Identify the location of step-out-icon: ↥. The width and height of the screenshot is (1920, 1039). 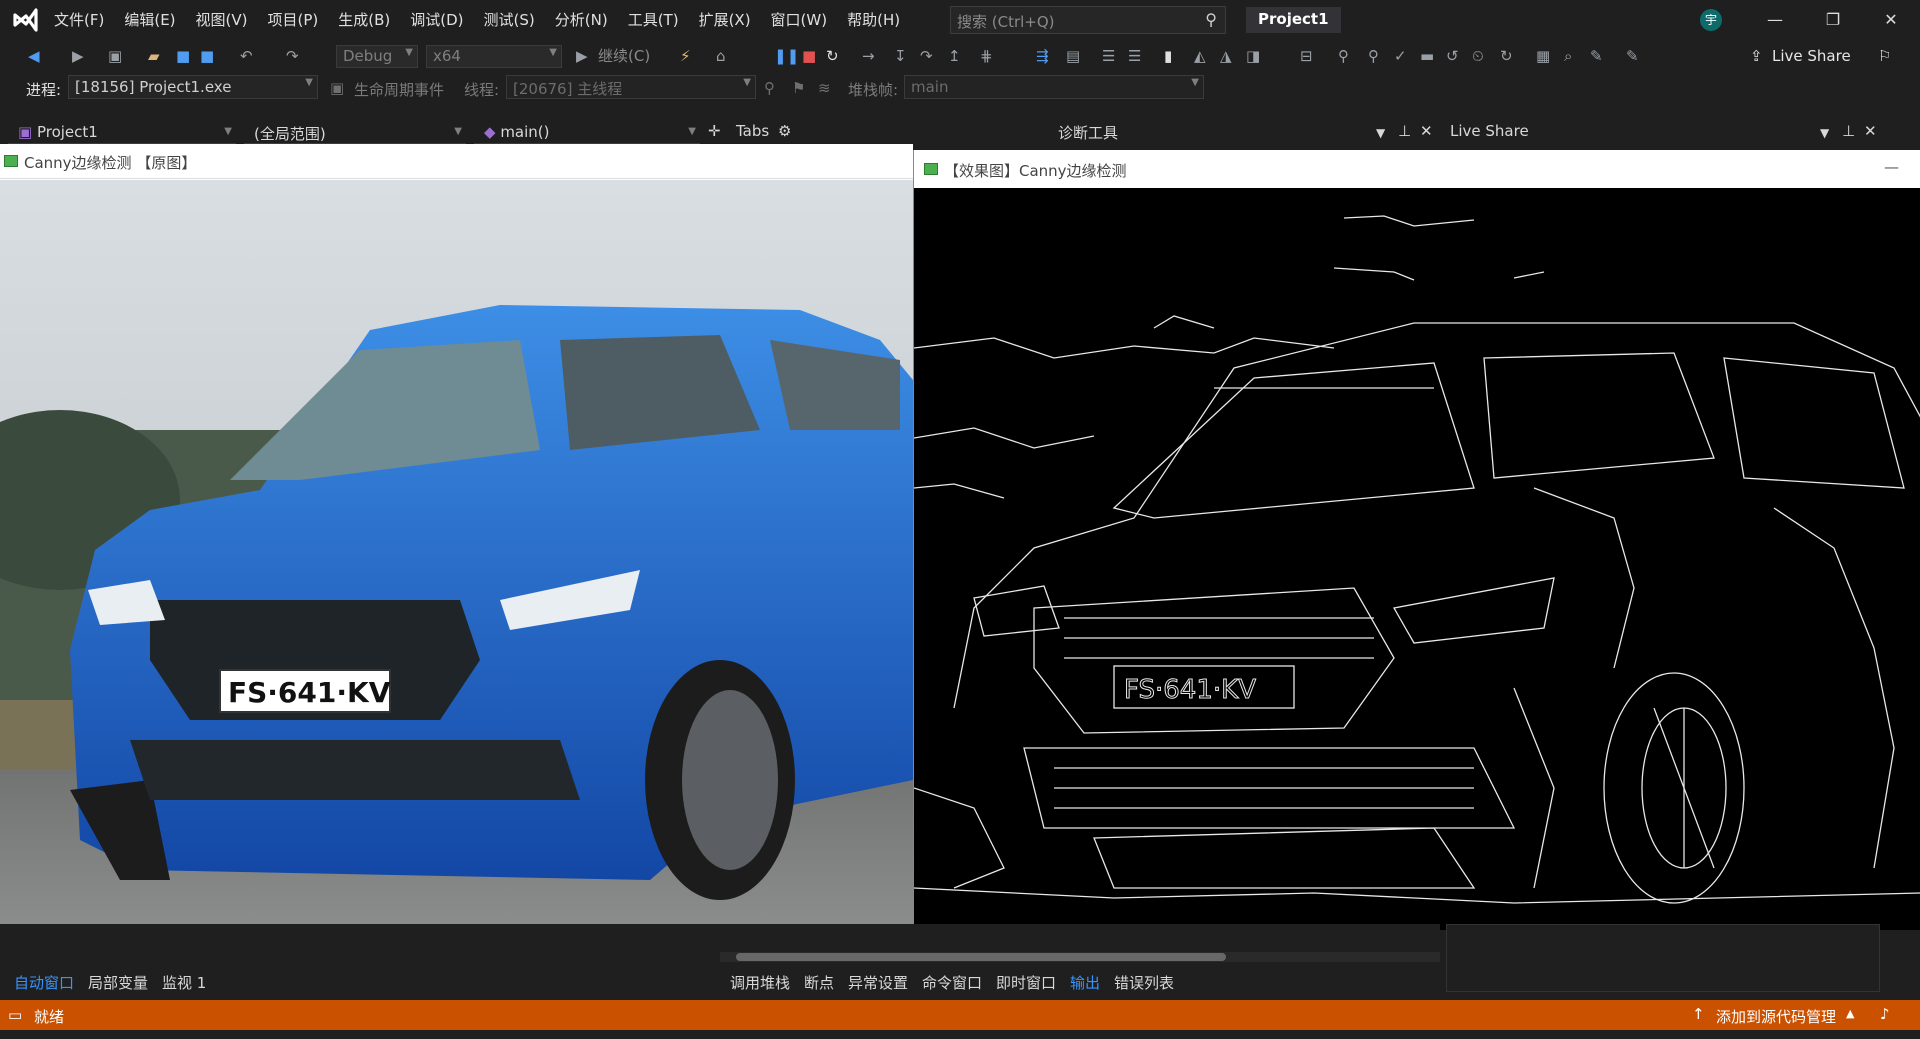
(954, 56).